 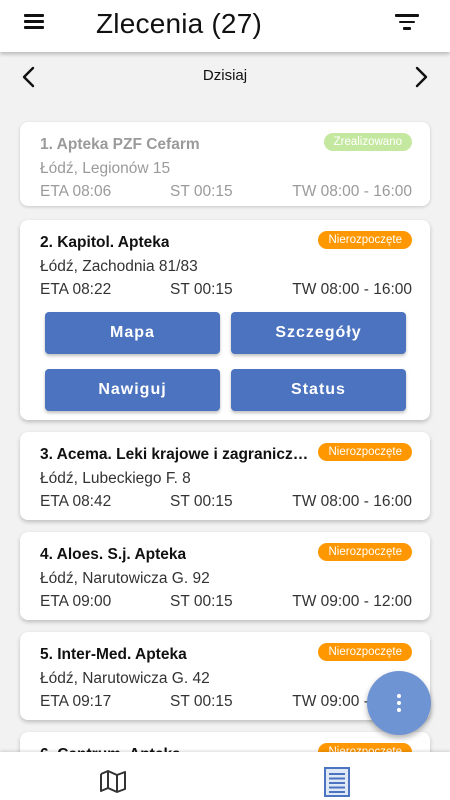 I want to click on hamburger-menu-icon, so click(x=35, y=23).